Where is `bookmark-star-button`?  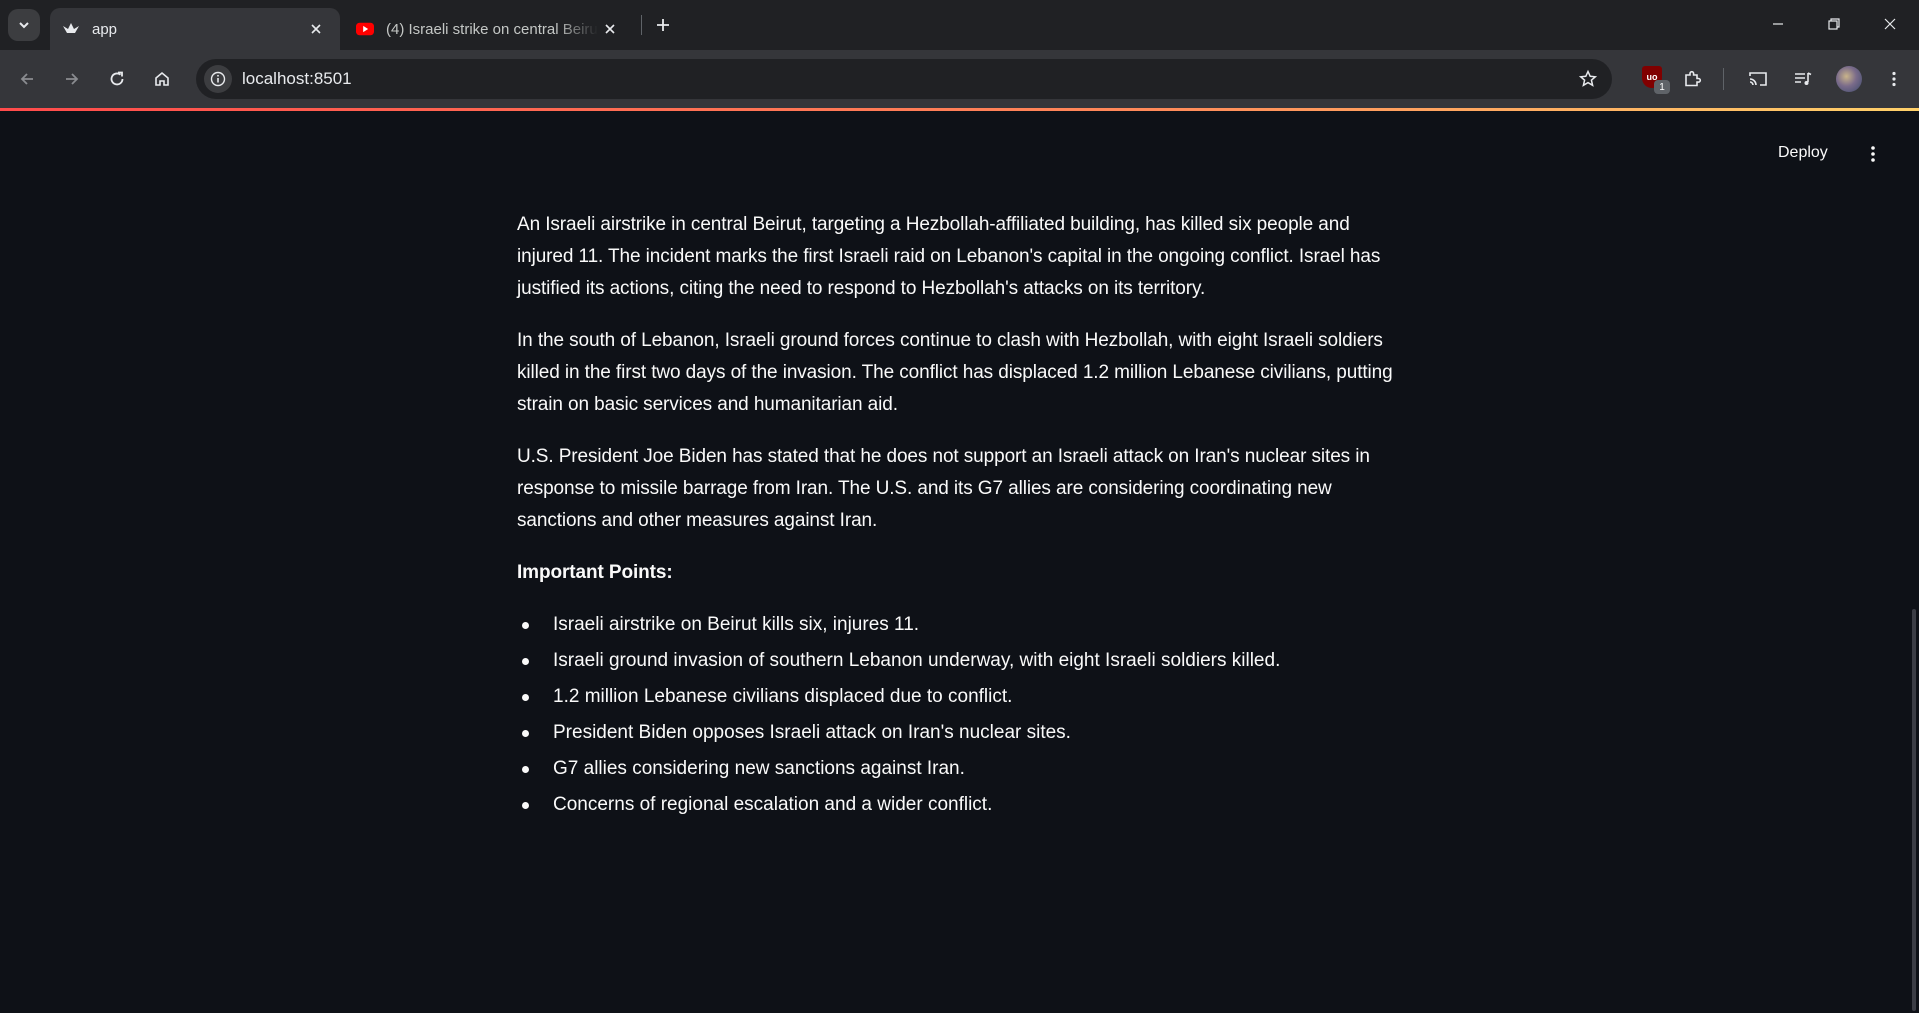 bookmark-star-button is located at coordinates (1588, 79).